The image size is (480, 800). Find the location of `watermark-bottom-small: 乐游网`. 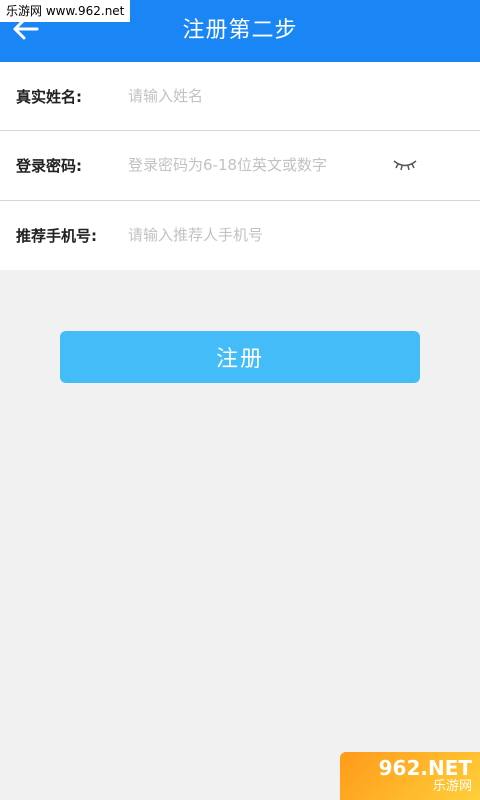

watermark-bottom-small: 乐游网 is located at coordinates (452, 786).